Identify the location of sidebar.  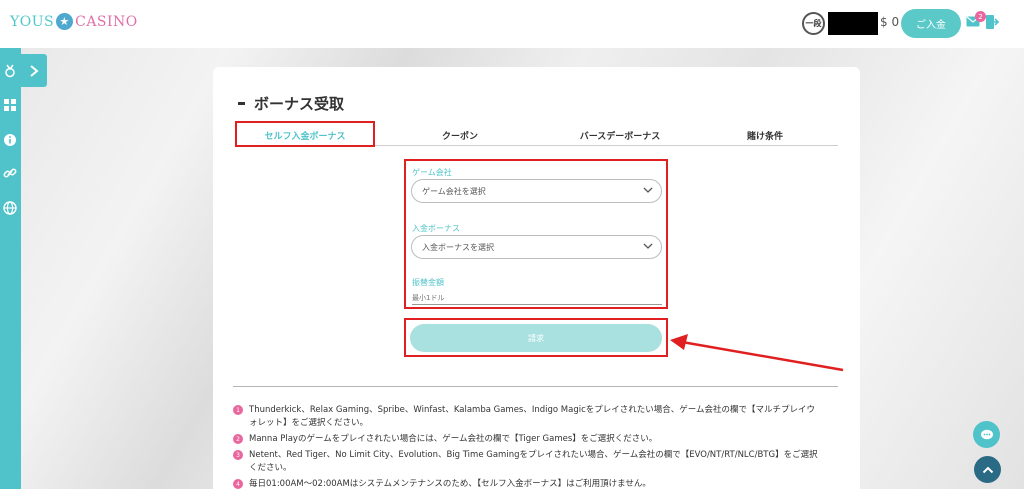
(10, 268).